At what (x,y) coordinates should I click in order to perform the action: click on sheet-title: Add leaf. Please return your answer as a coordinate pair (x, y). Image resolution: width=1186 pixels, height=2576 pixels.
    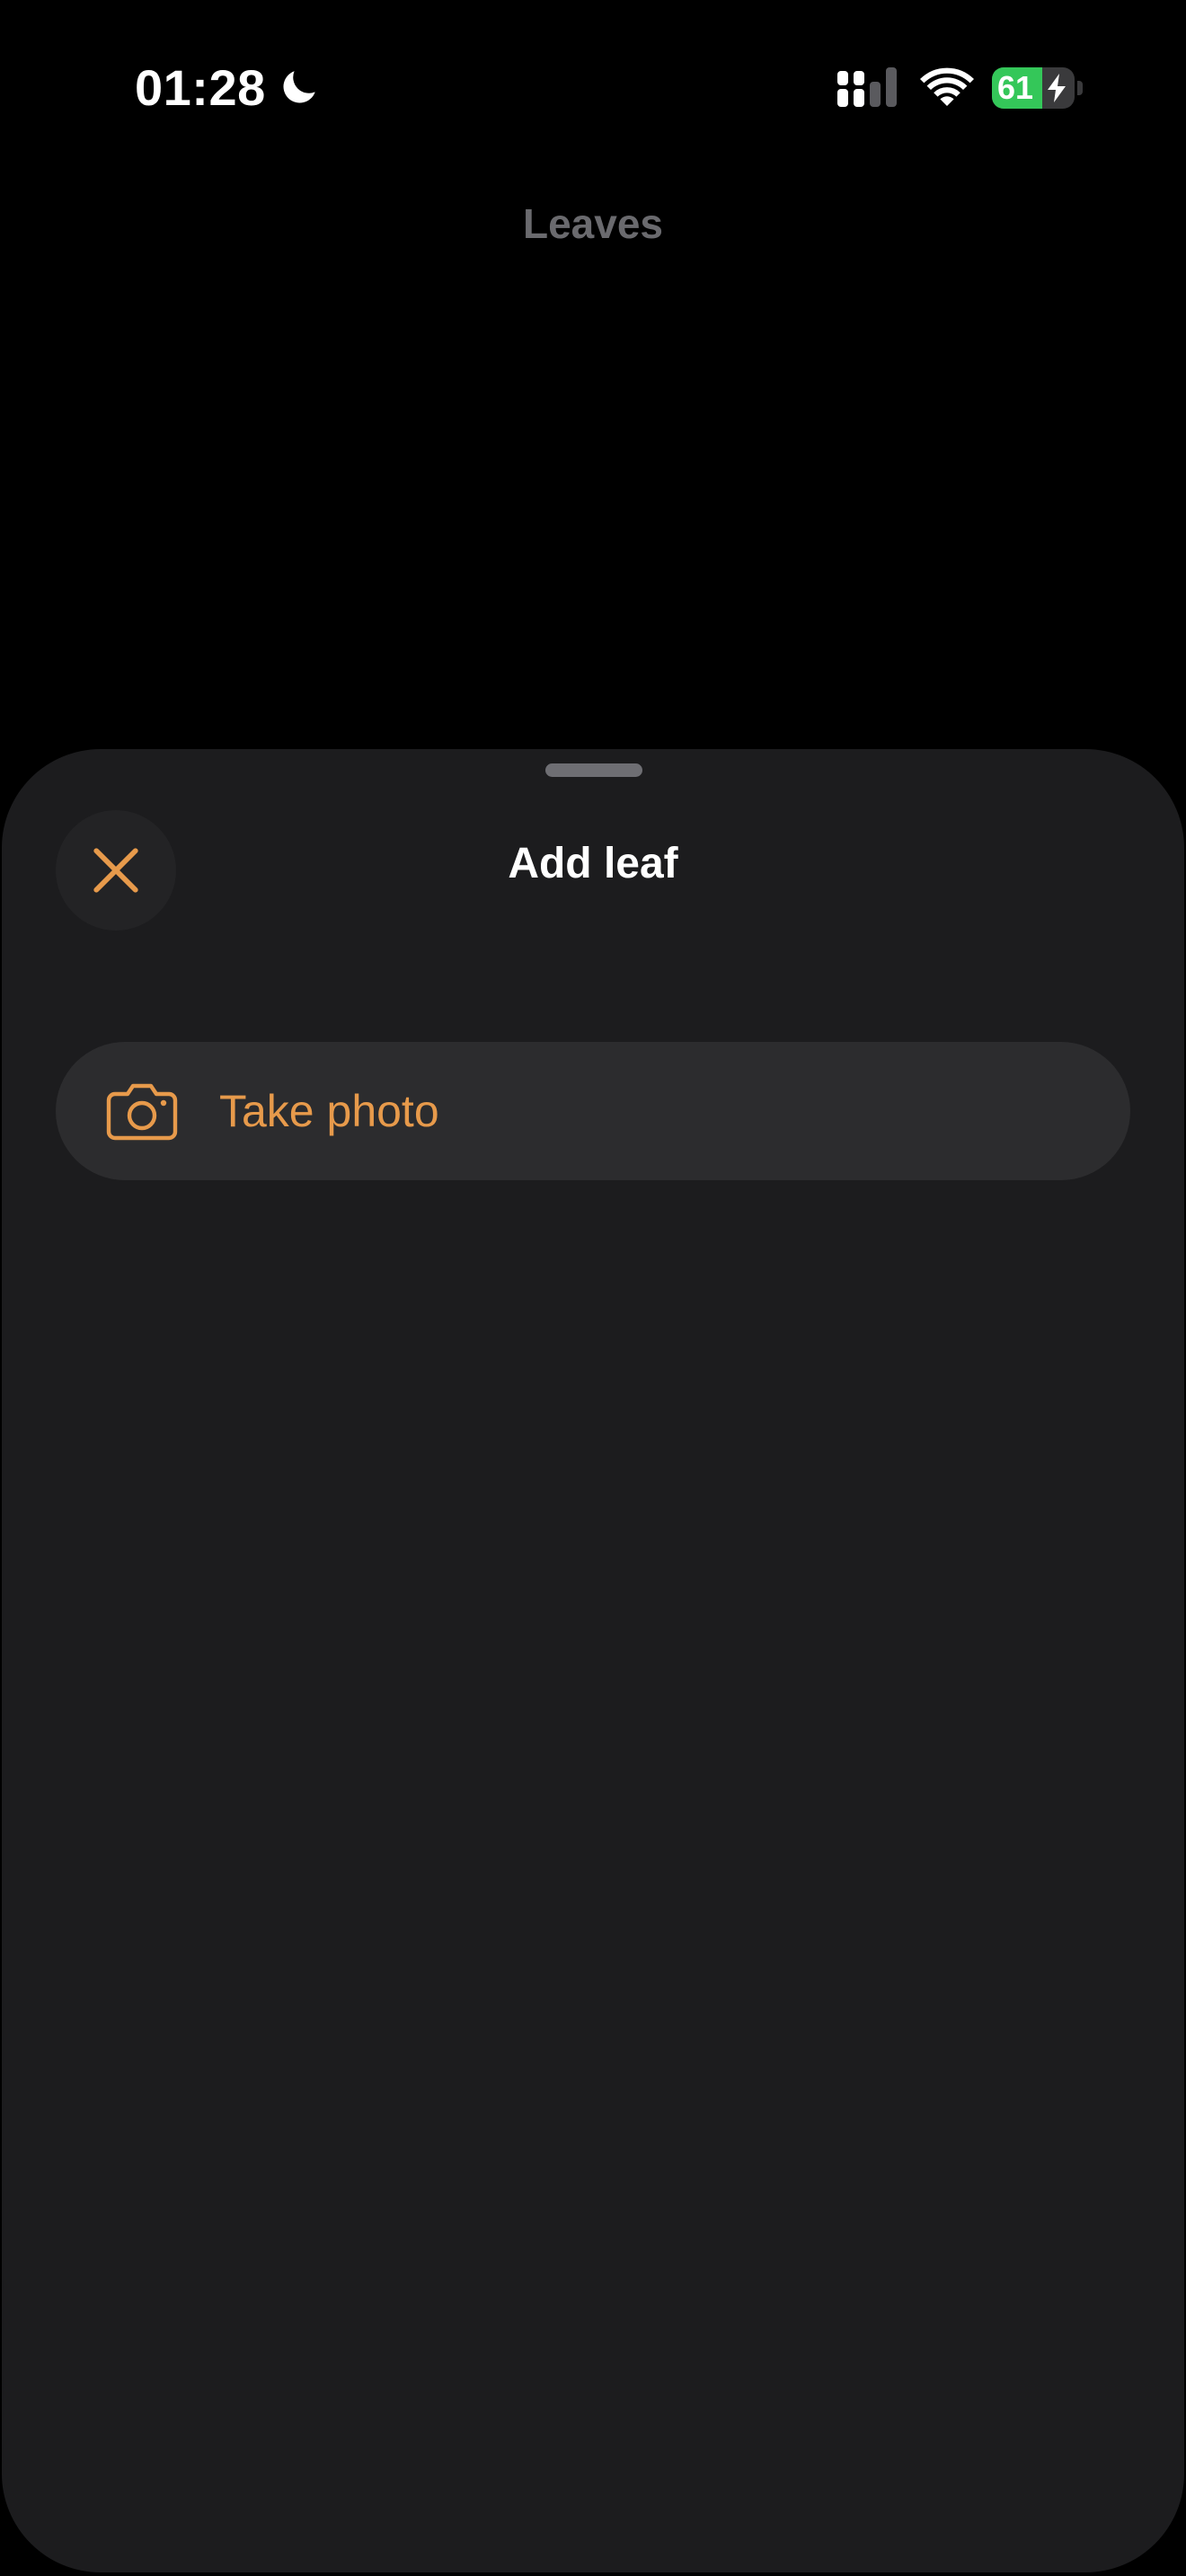
    Looking at the image, I should click on (593, 863).